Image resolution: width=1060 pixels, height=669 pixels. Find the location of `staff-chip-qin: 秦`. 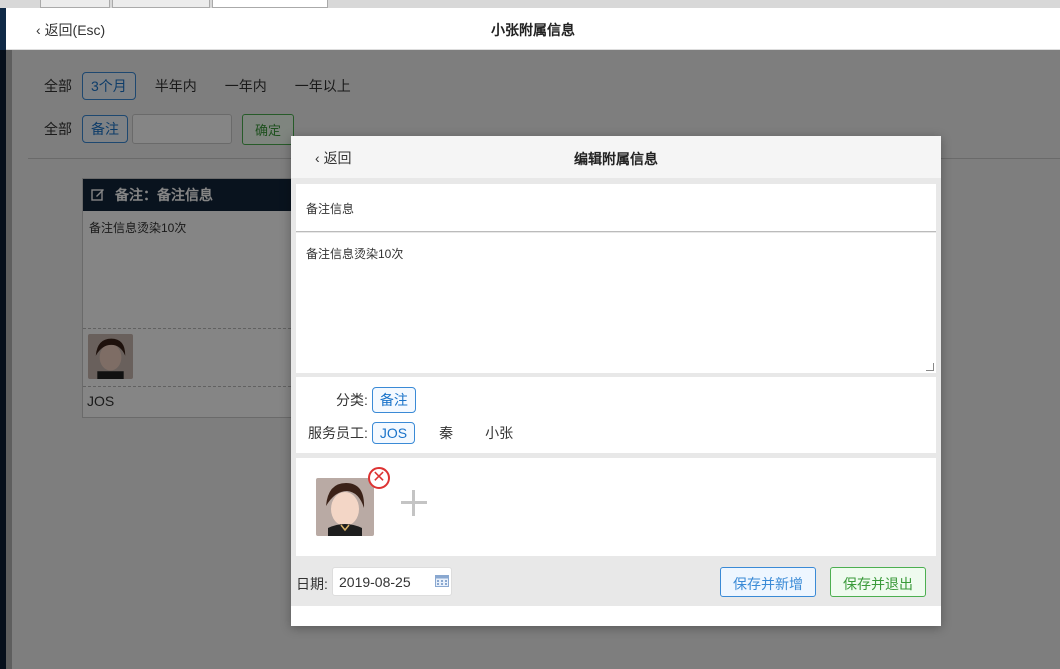

staff-chip-qin: 秦 is located at coordinates (446, 433).